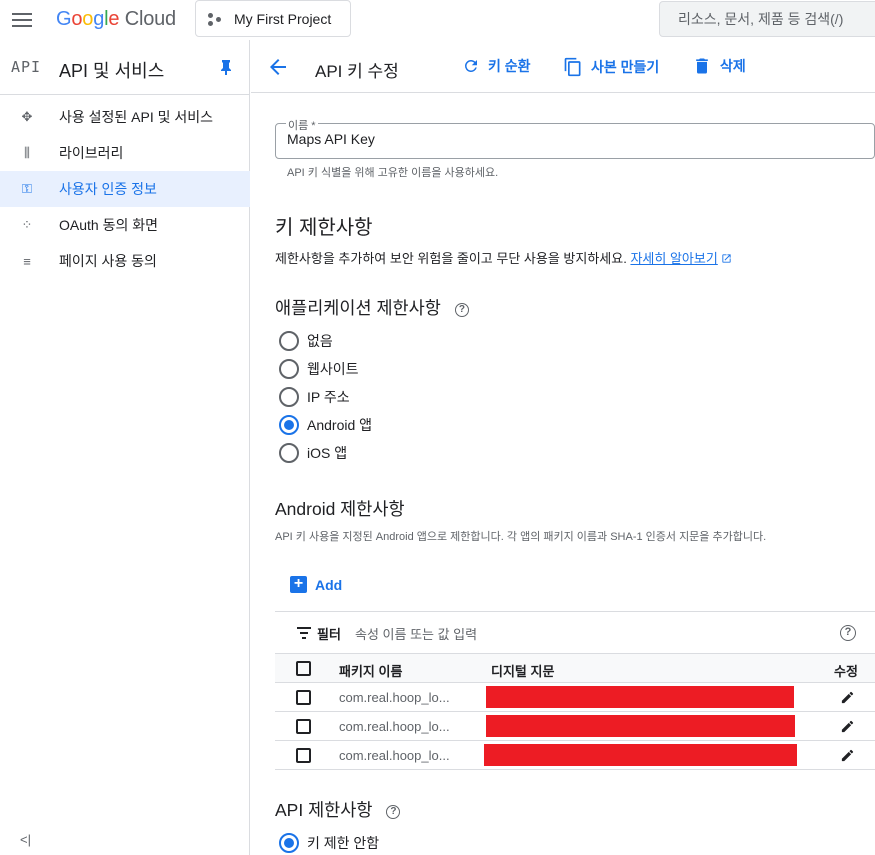  I want to click on copy-key-button: 사본 만들기, so click(611, 67).